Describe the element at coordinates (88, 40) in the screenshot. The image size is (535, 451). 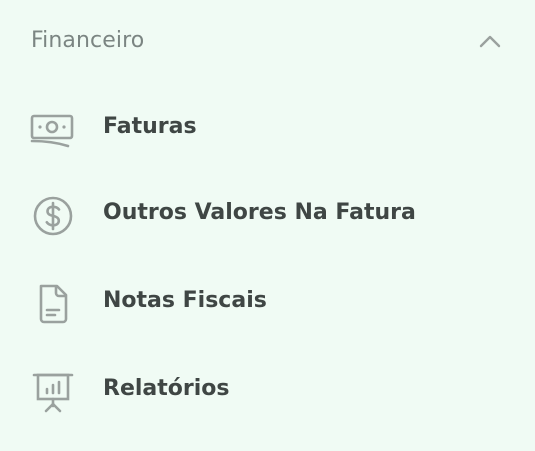
I see `section-title: Financeiro` at that location.